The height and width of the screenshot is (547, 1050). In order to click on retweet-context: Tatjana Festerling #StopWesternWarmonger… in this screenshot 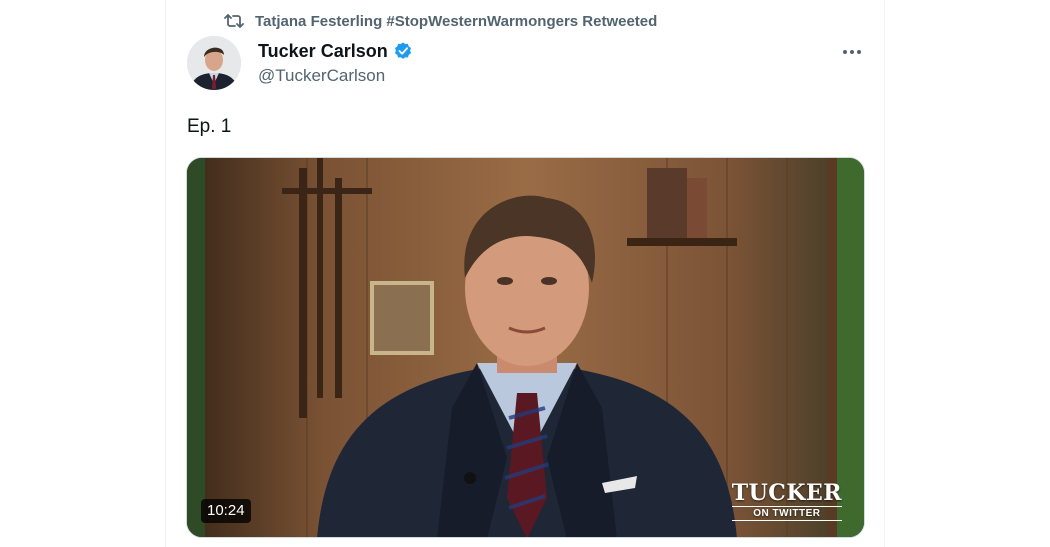, I will do `click(440, 21)`.